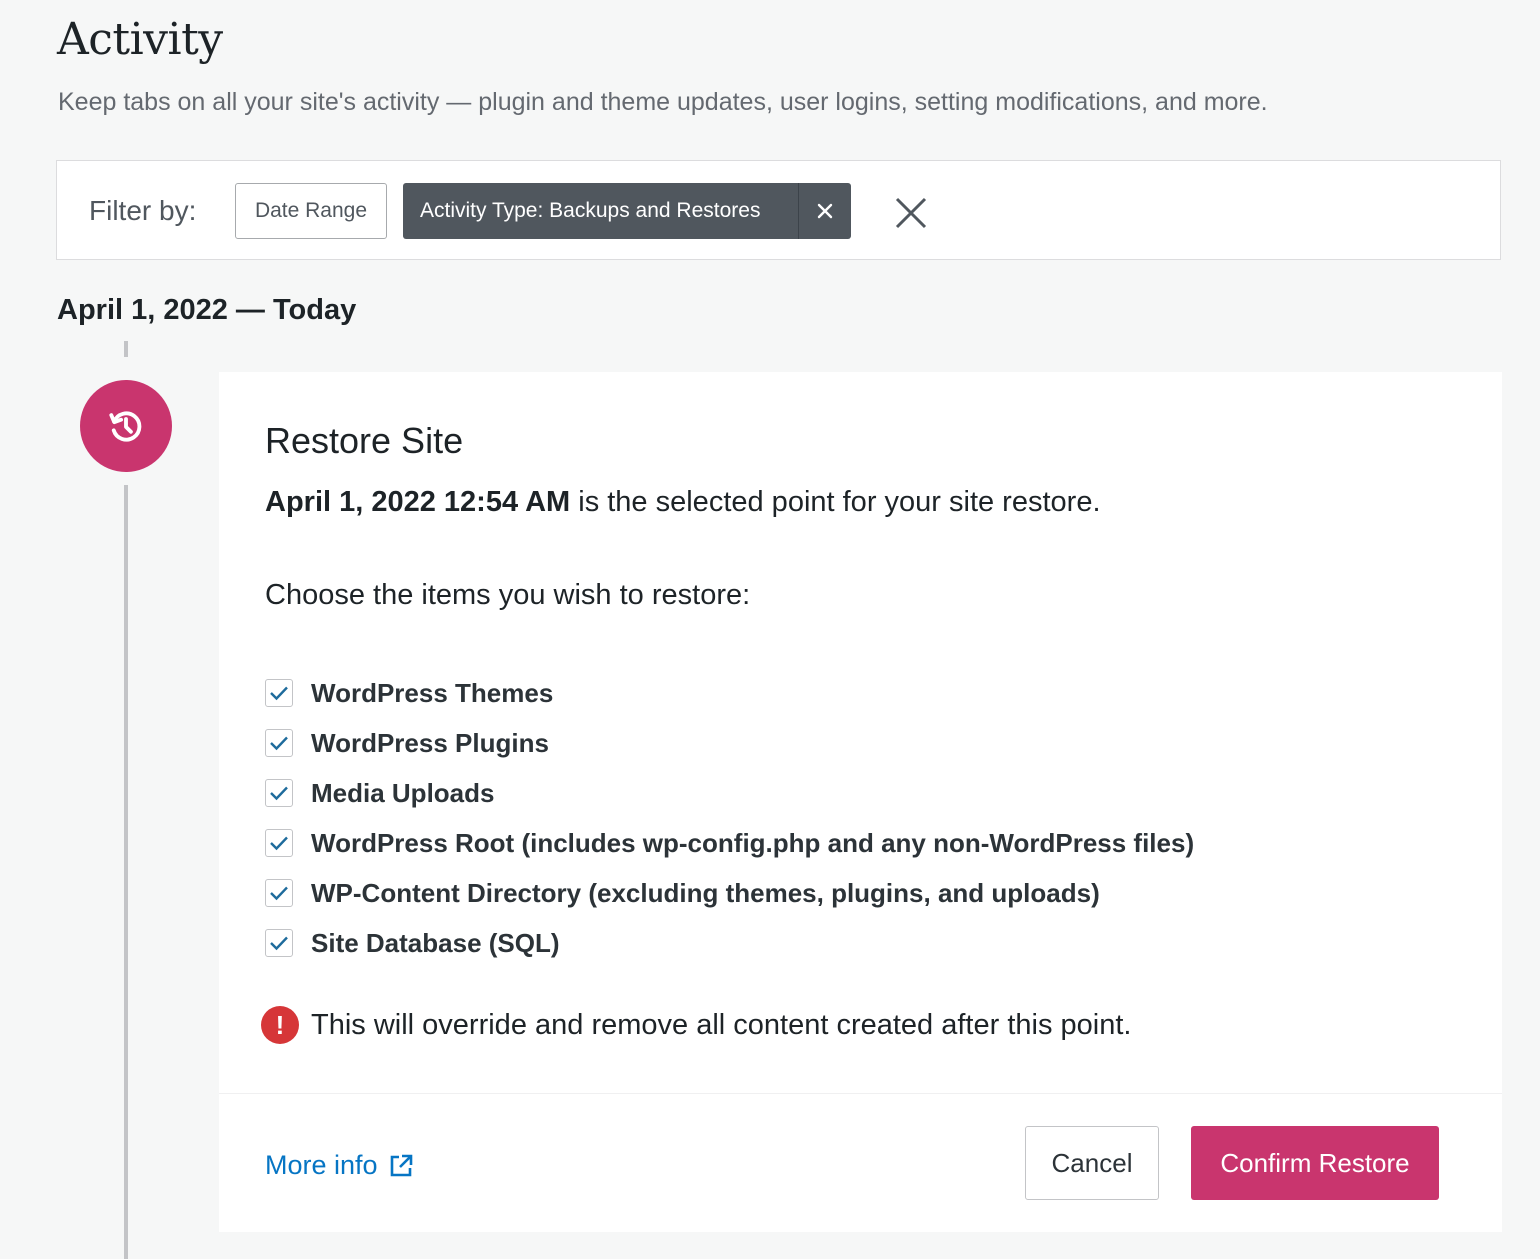 The image size is (1540, 1259). What do you see at coordinates (1315, 1163) in the screenshot?
I see `confirm-restore-button: Confirm Restore` at bounding box center [1315, 1163].